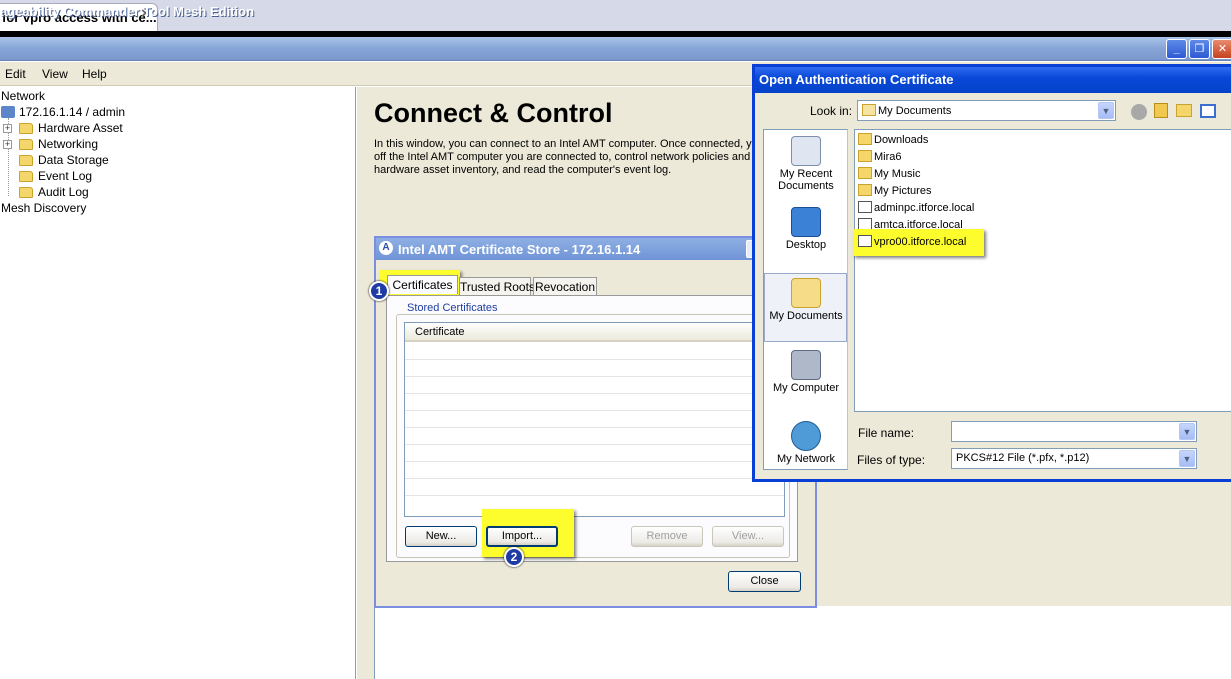  Describe the element at coordinates (68, 144) in the screenshot. I see `tree-item-networking: Networking` at that location.